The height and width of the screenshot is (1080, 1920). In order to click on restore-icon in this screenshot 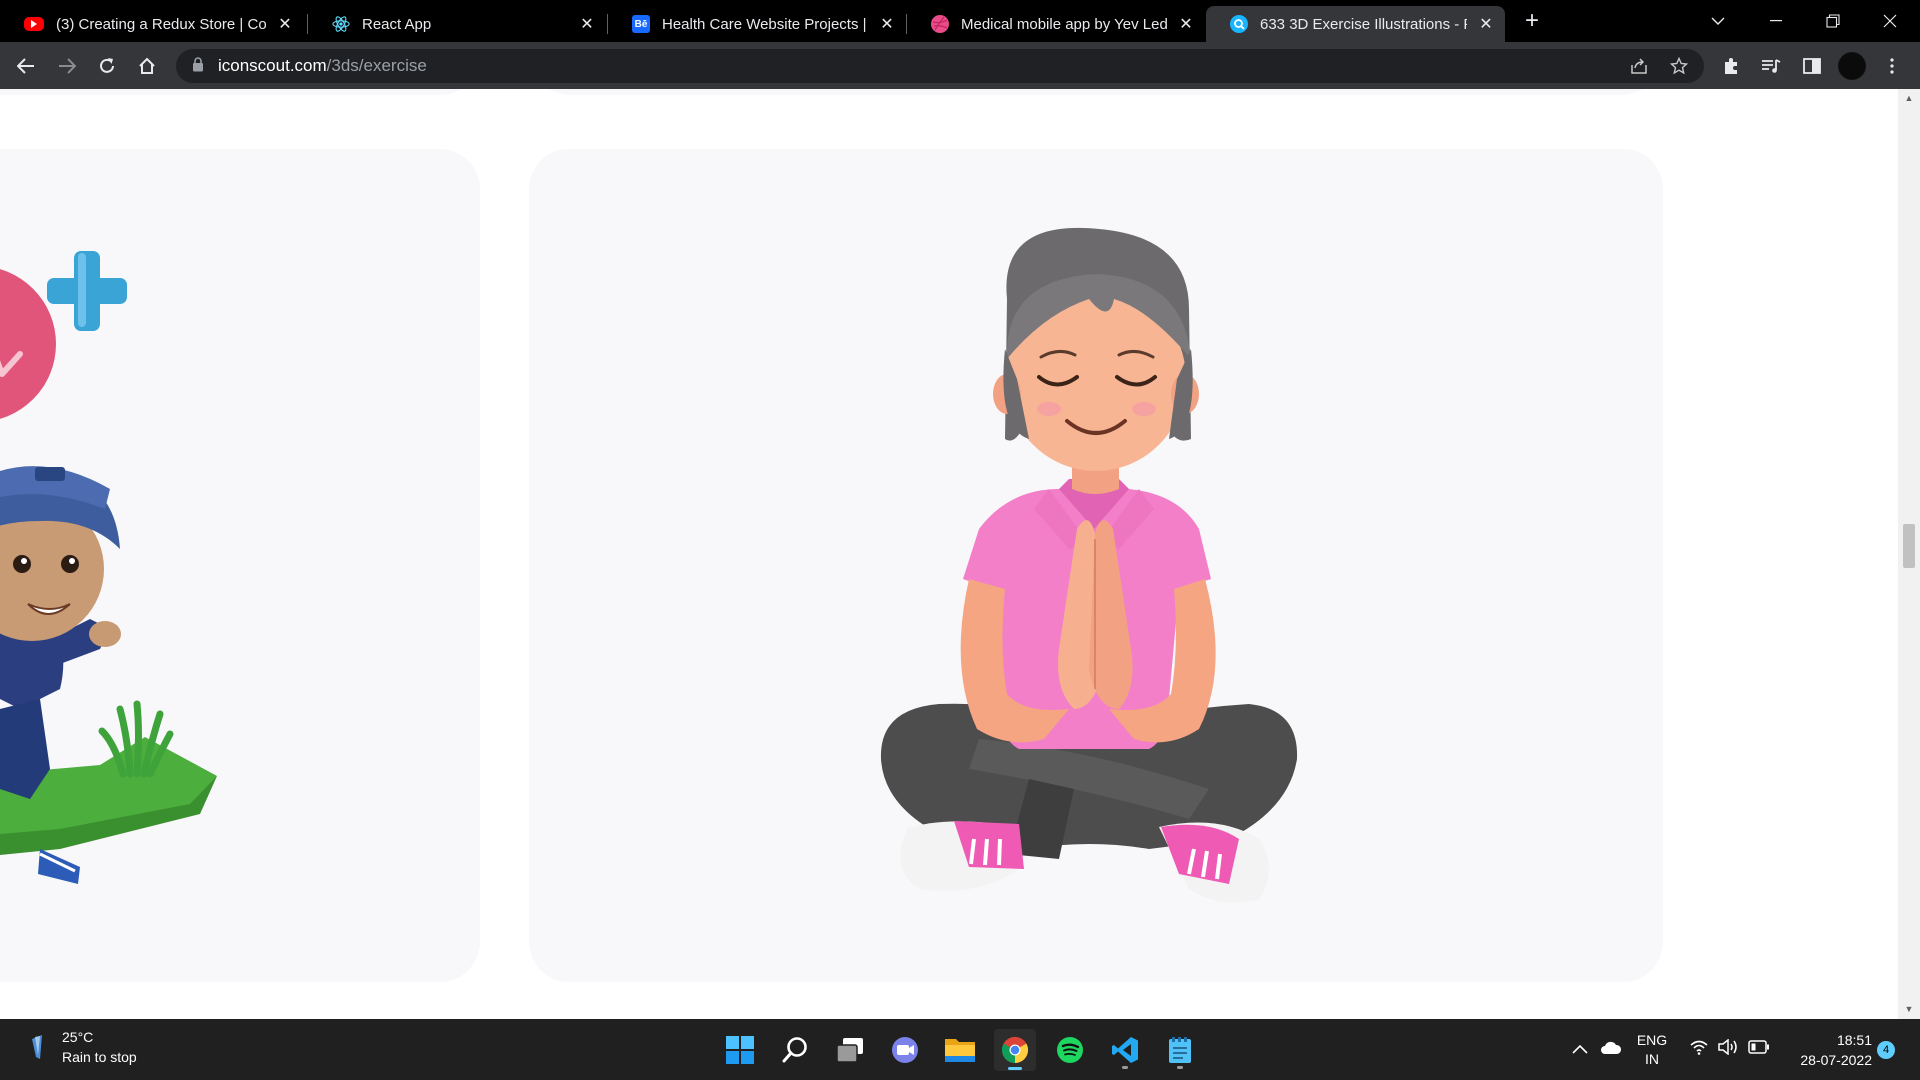, I will do `click(1833, 21)`.